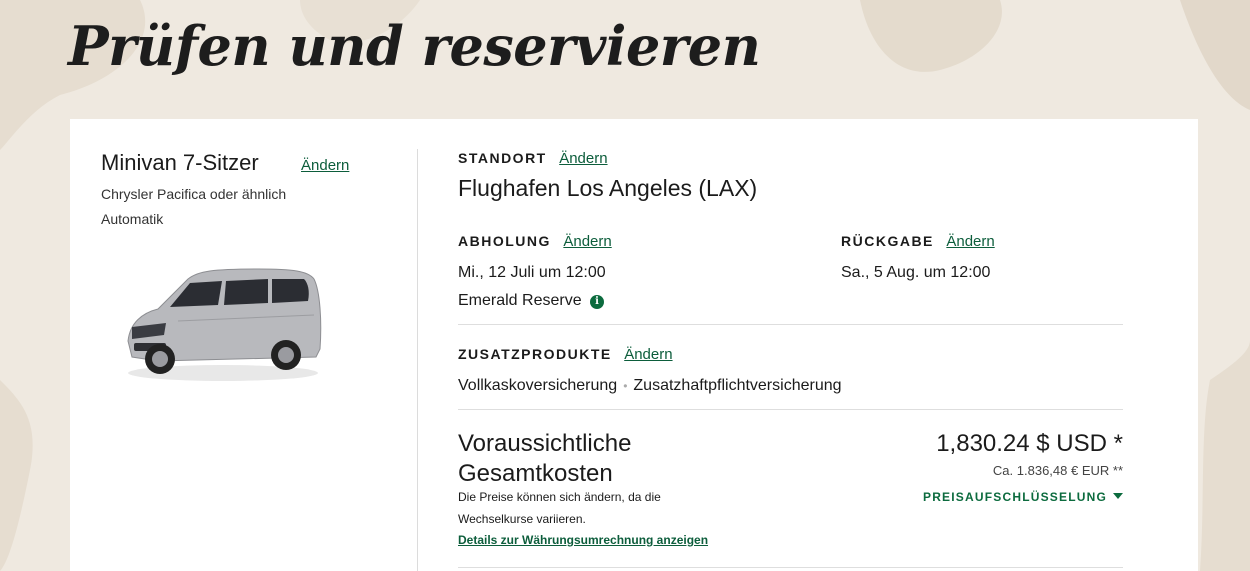  I want to click on price-breakdown-toggle: PREISAUFSCHLÜSSELUNG, so click(1023, 497).